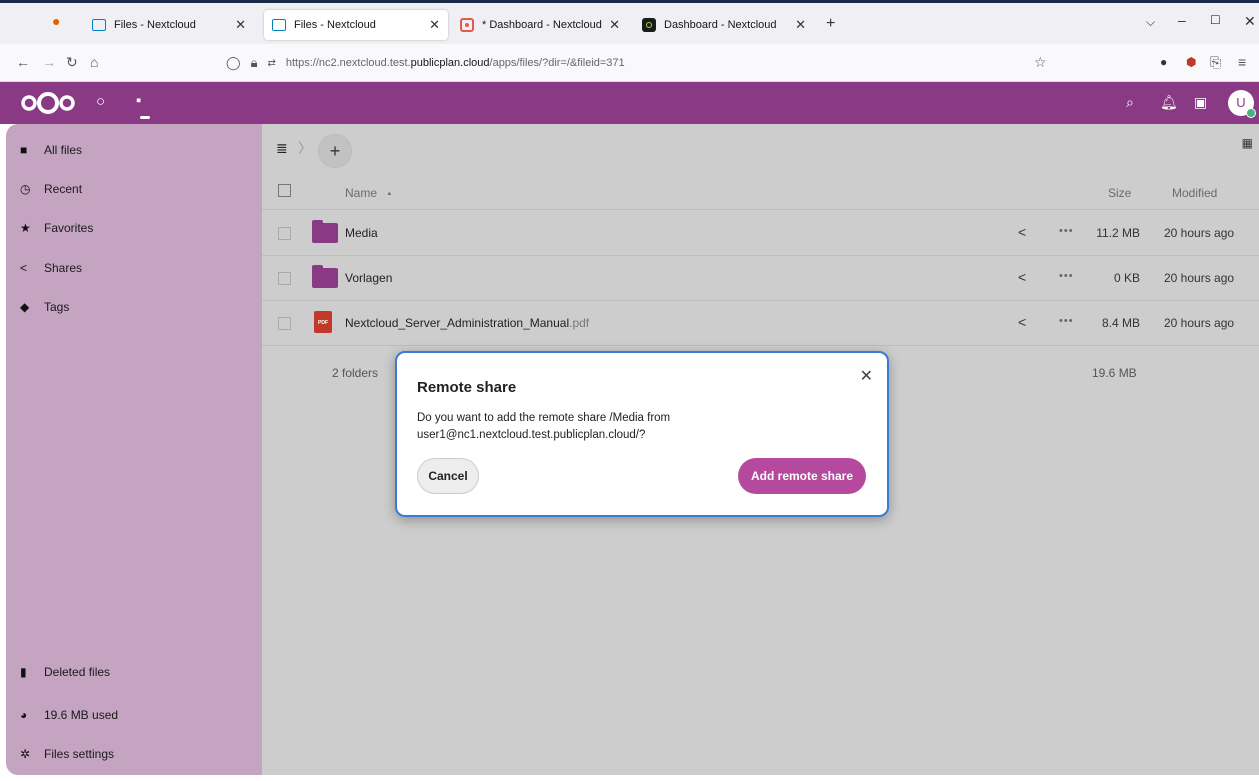  I want to click on sidebar-item-label: 19.6 MB used, so click(81, 715).